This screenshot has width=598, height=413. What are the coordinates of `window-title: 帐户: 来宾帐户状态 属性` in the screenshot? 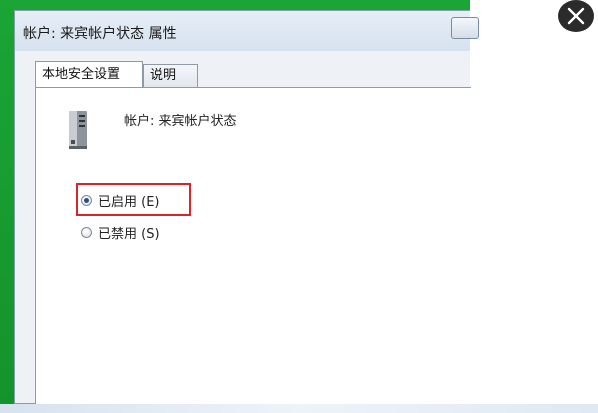 It's located at (100, 34).